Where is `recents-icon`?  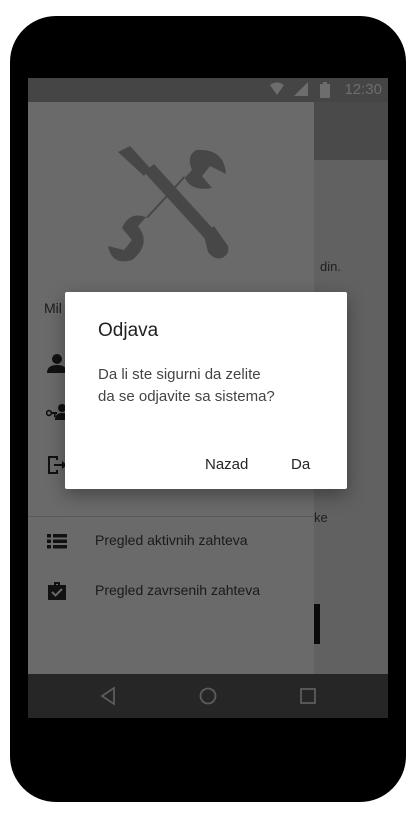 recents-icon is located at coordinates (308, 696).